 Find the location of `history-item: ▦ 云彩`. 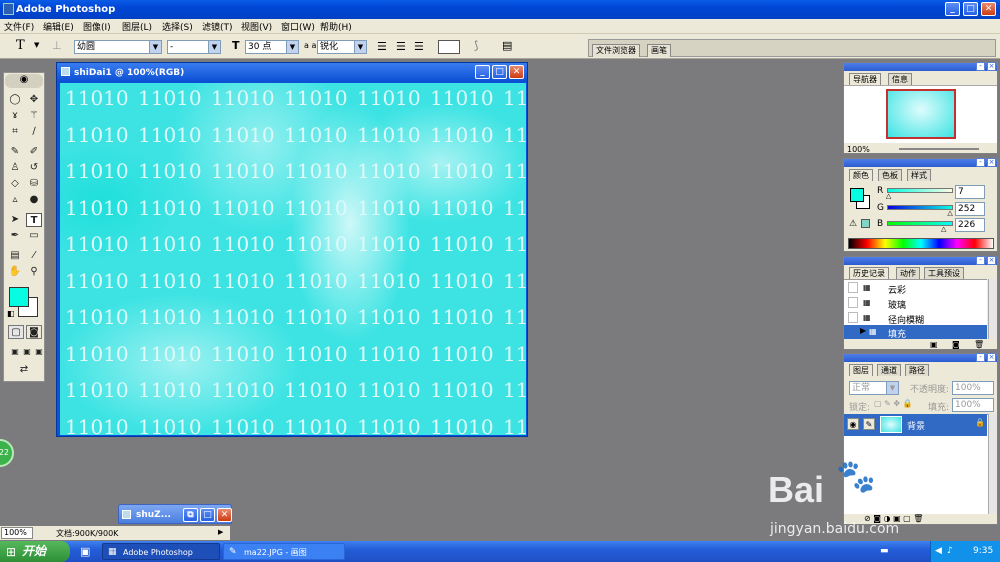

history-item: ▦ 云彩 is located at coordinates (915, 288).